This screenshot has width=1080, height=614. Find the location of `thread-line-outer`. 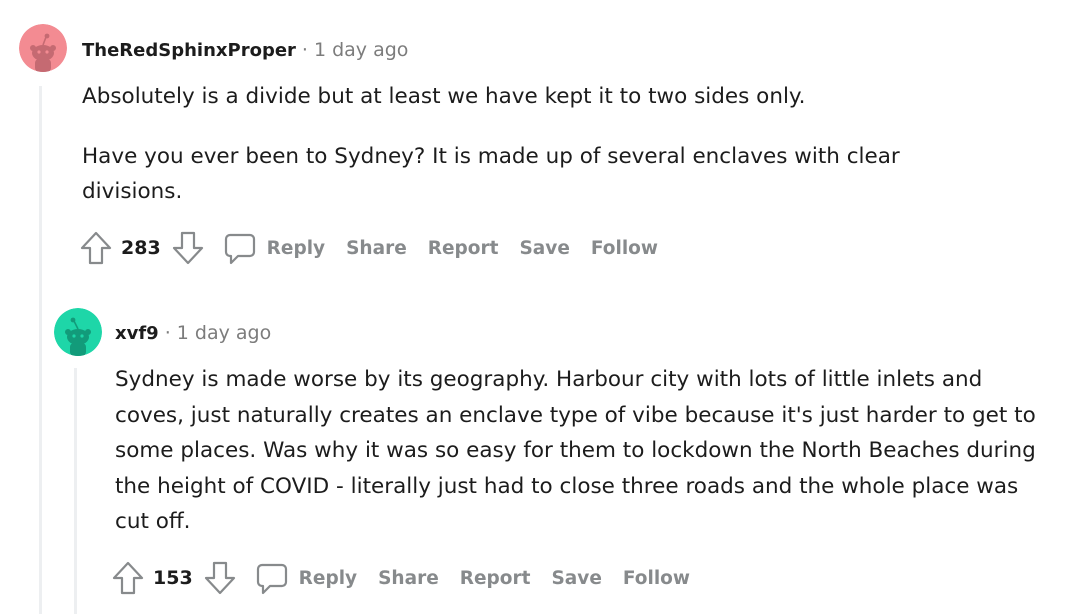

thread-line-outer is located at coordinates (40, 350).